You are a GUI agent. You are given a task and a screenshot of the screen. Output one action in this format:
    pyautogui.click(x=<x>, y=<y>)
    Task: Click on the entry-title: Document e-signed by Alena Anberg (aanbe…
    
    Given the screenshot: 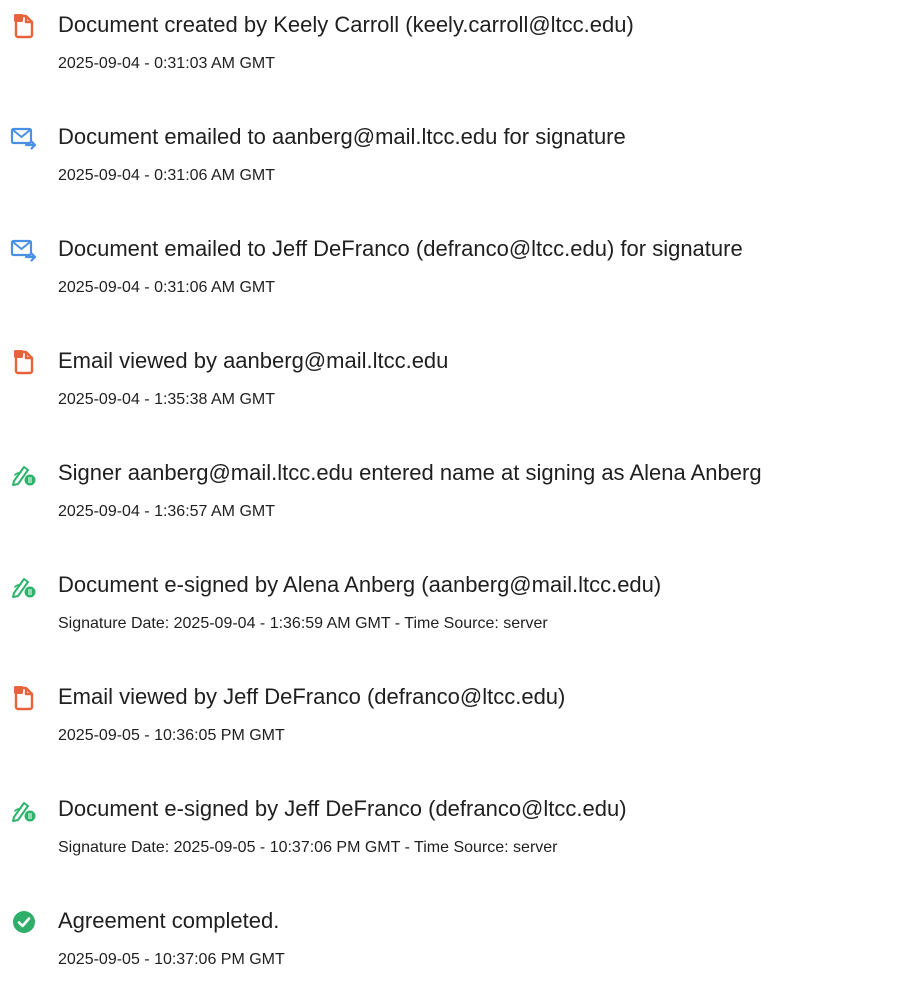 What is the action you would take?
    pyautogui.click(x=360, y=584)
    